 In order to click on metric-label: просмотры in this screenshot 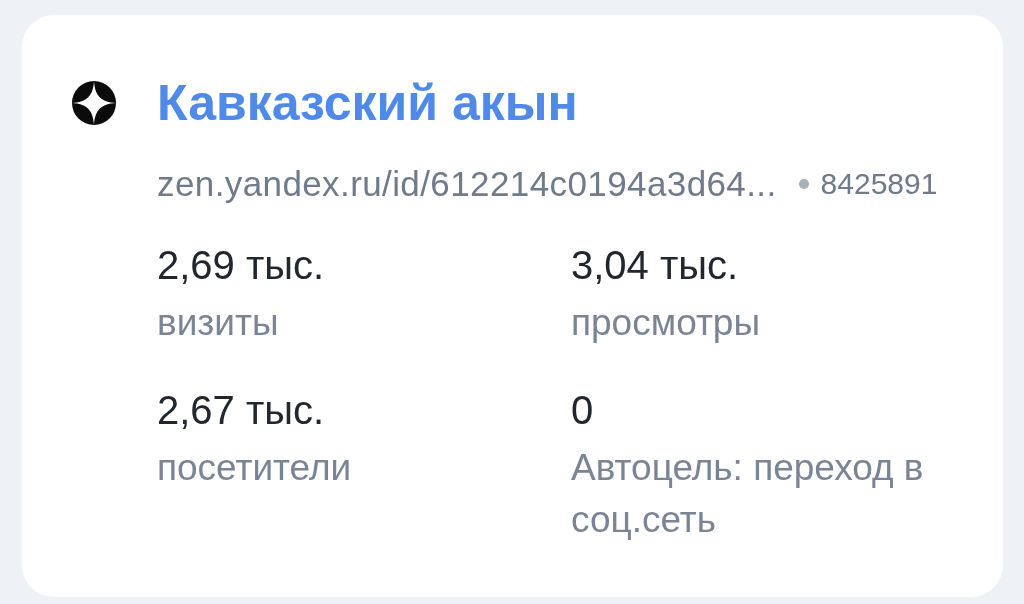, I will do `click(666, 323)`.